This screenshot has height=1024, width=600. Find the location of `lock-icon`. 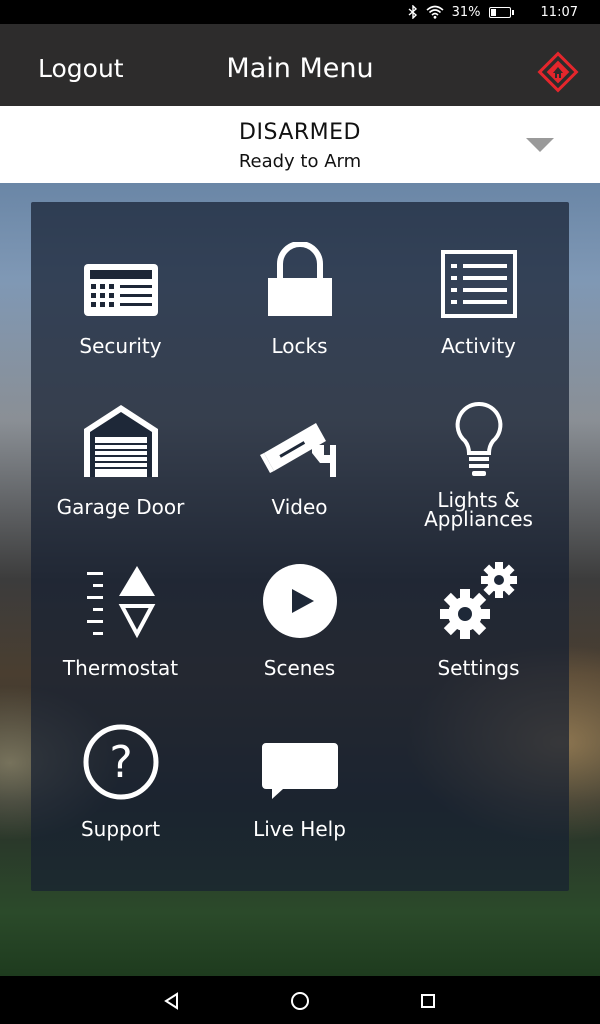

lock-icon is located at coordinates (299, 279).